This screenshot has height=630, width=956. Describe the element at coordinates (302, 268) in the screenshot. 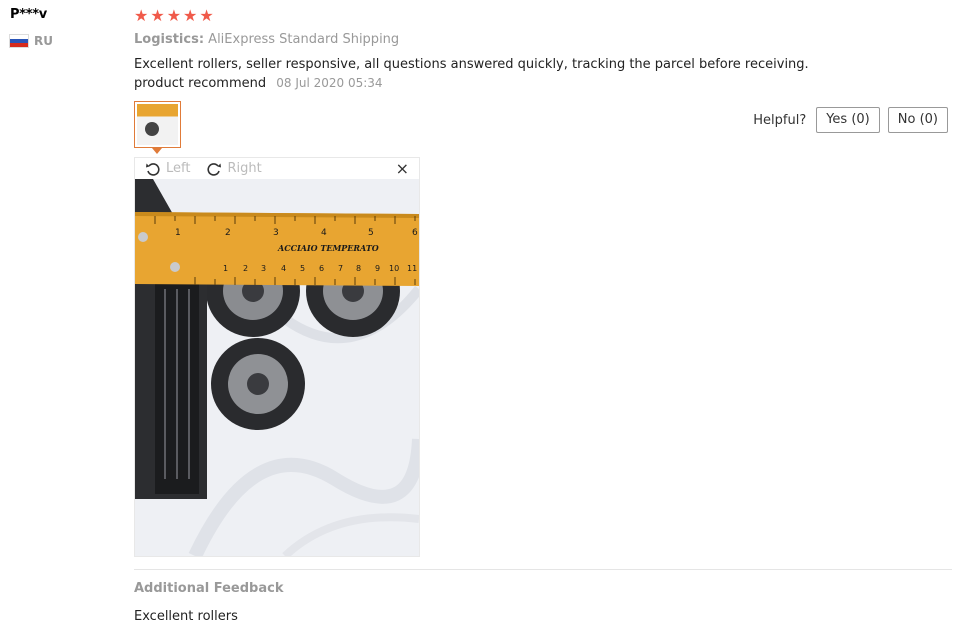

I see `ruler-bottom-number: 5` at that location.